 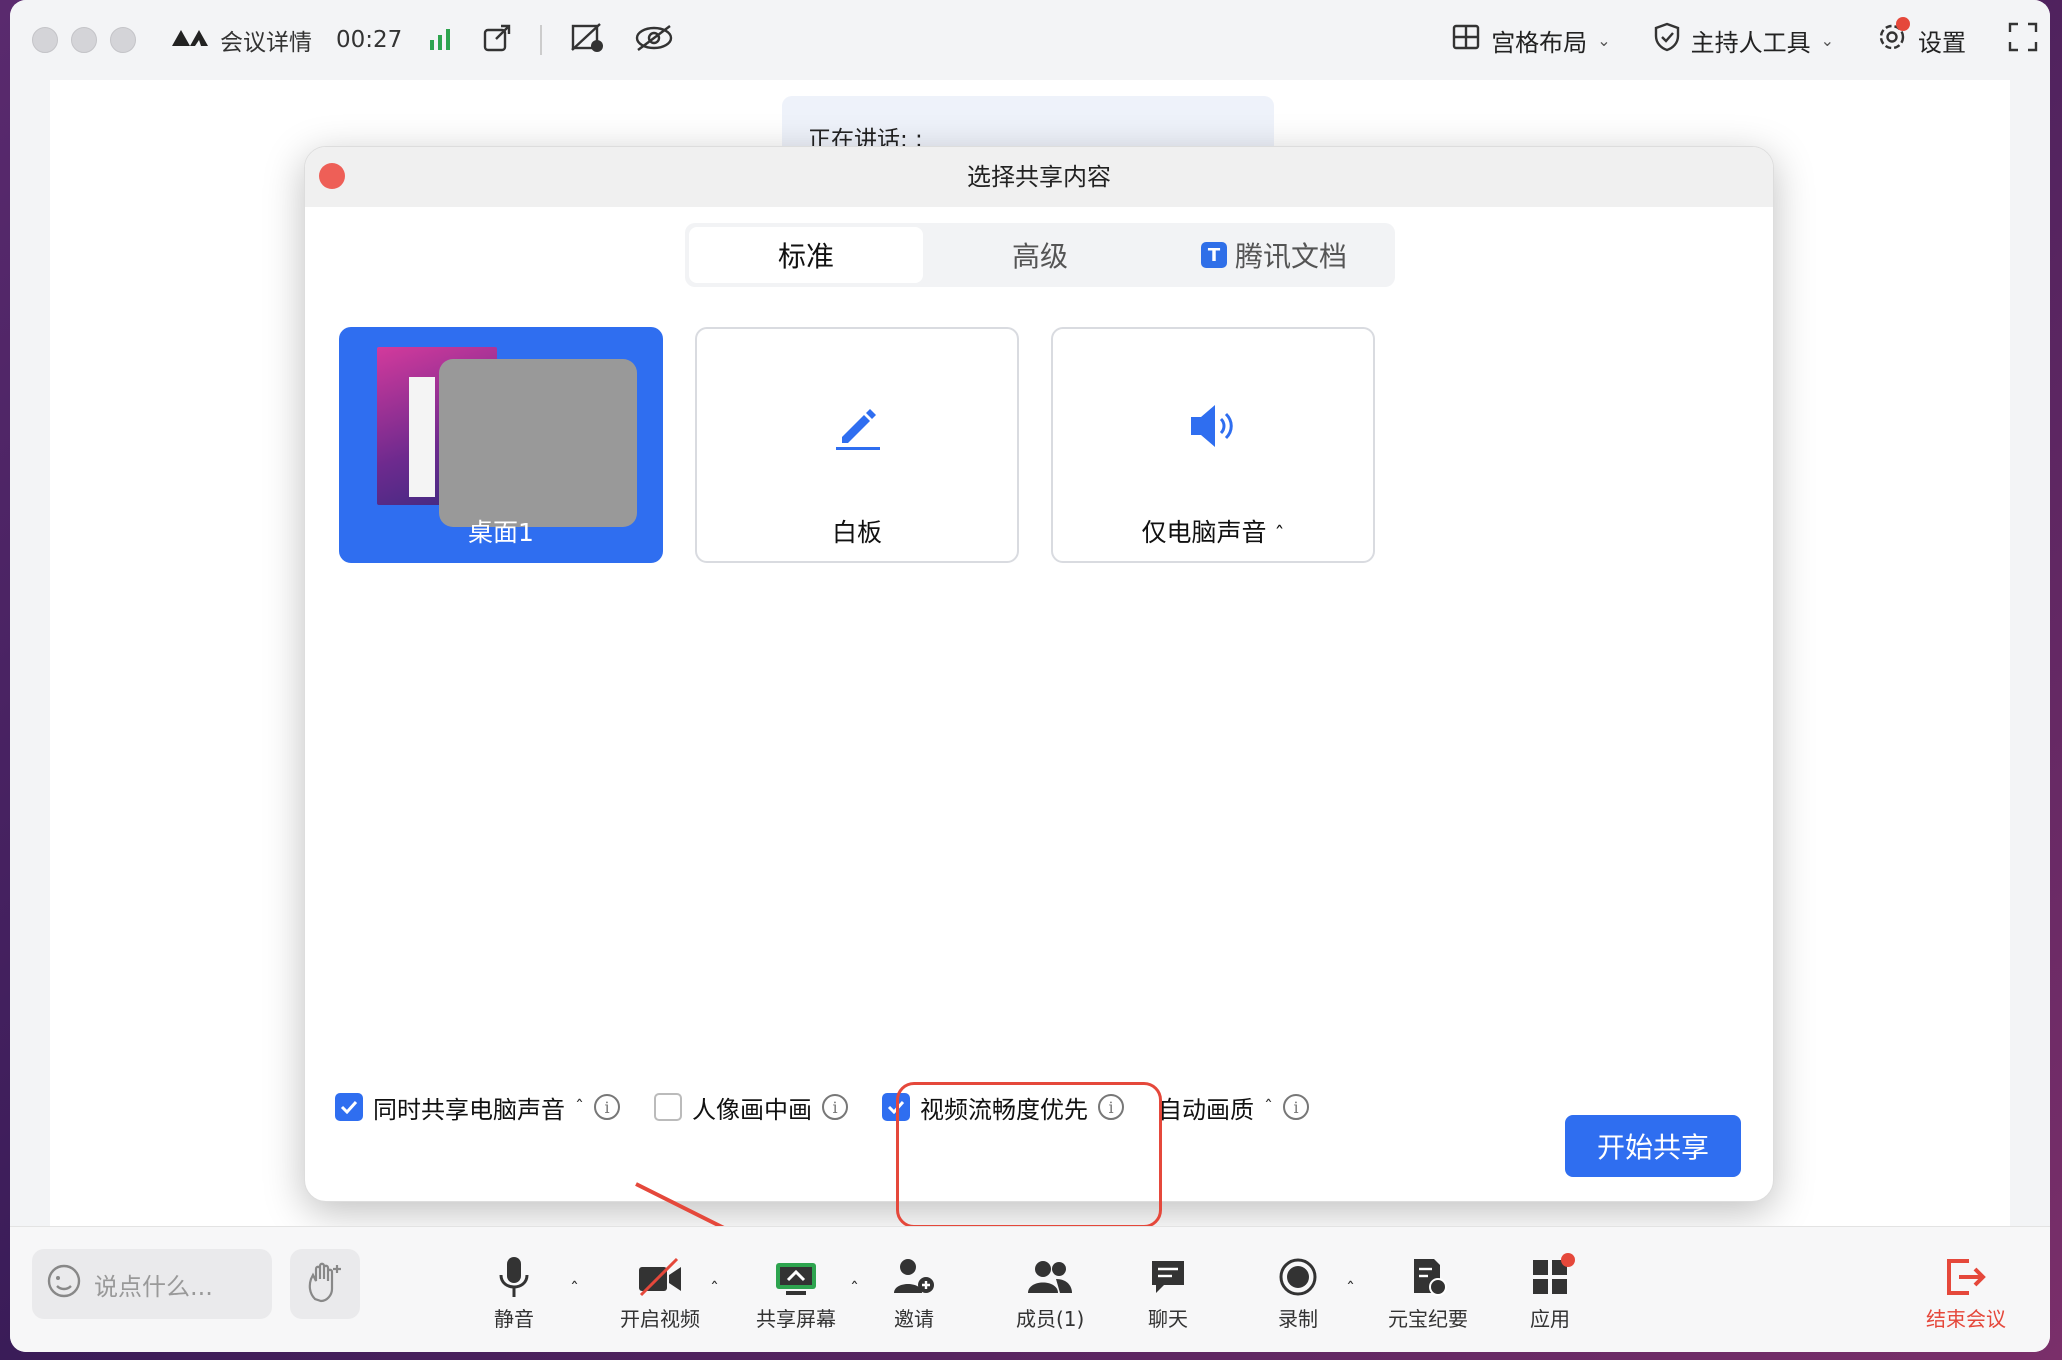 What do you see at coordinates (514, 1319) in the screenshot?
I see `mute-label: 静音` at bounding box center [514, 1319].